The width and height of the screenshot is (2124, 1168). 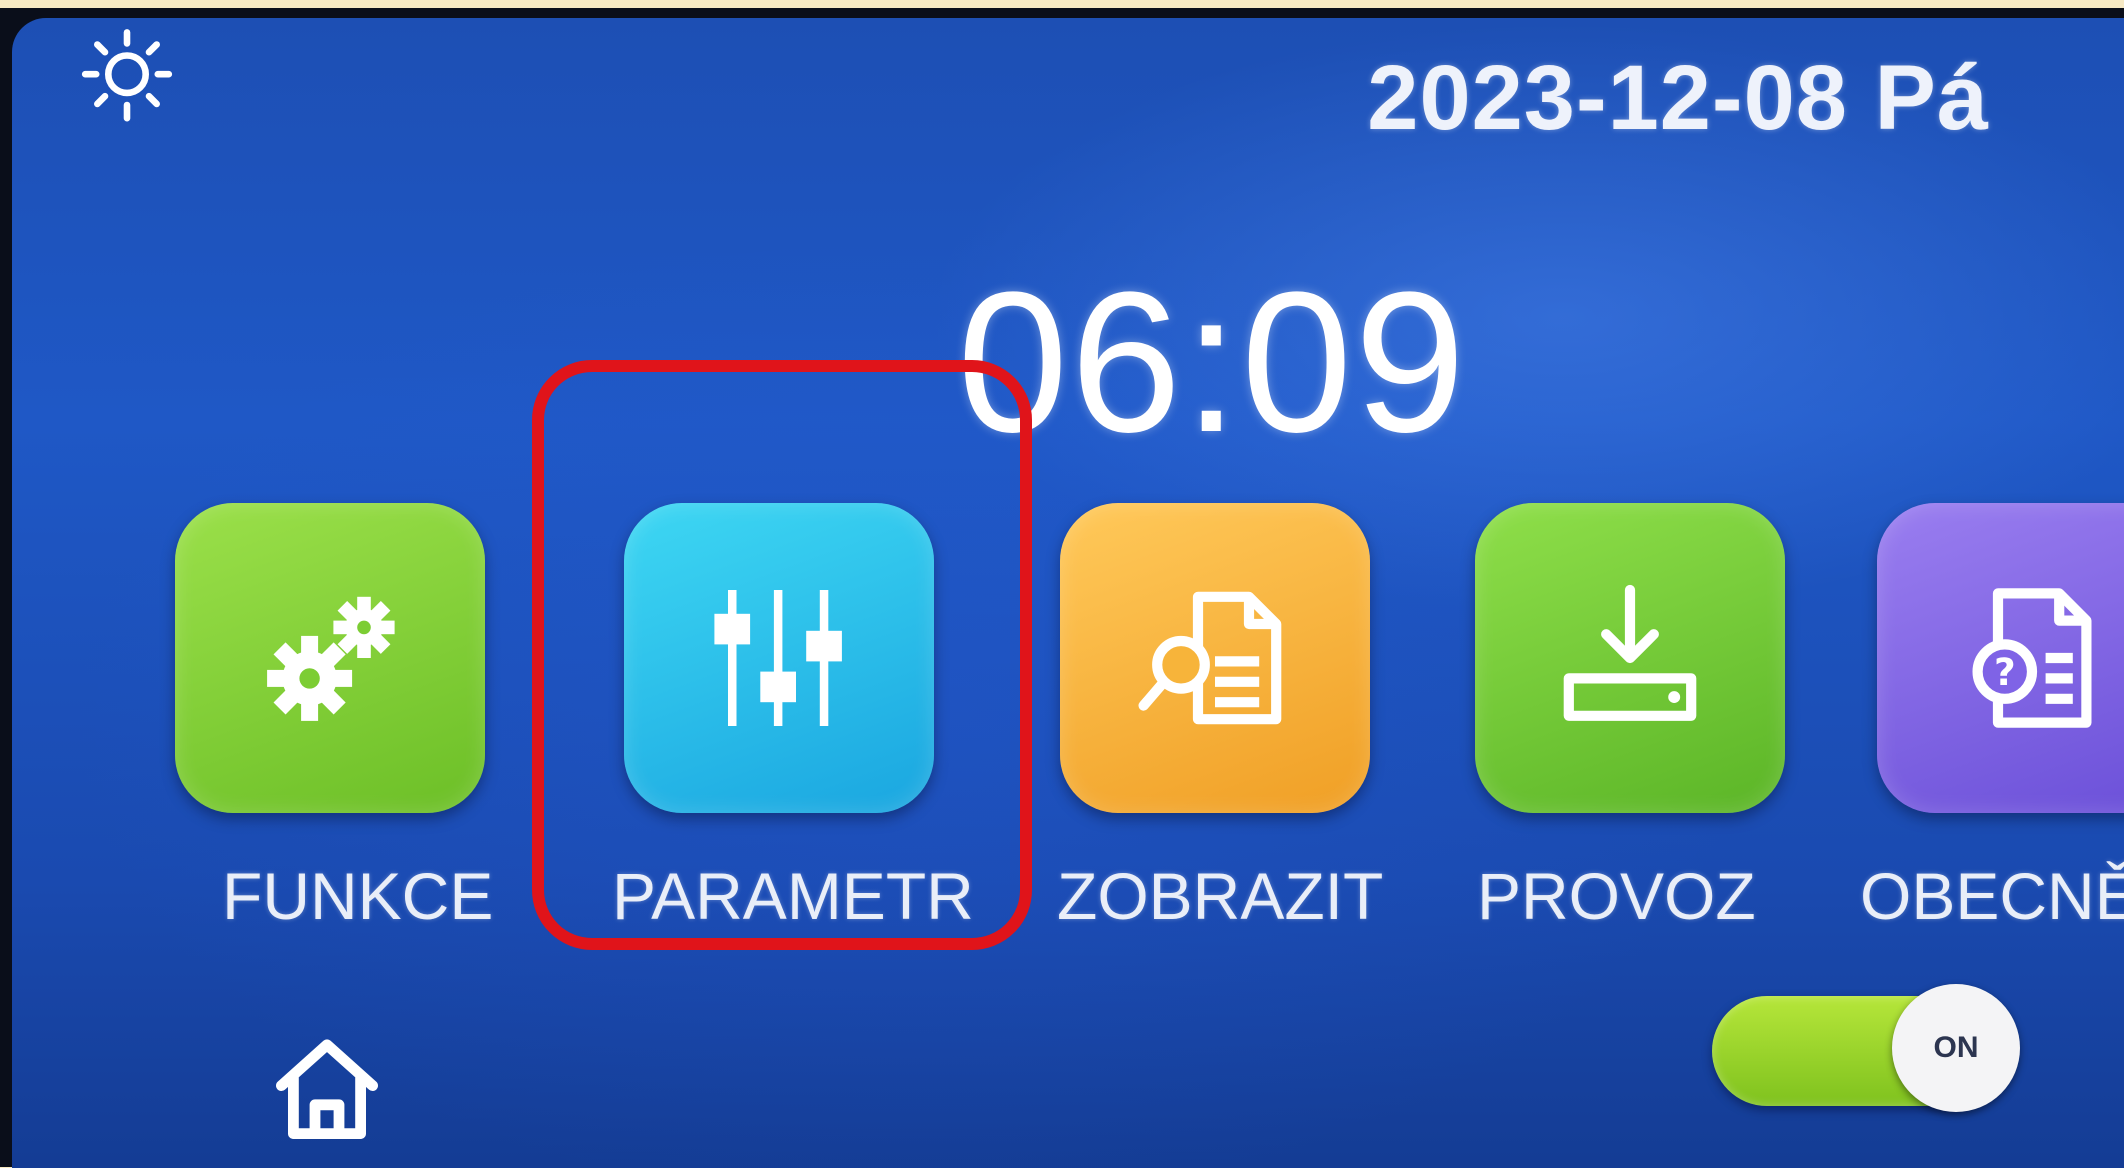 I want to click on zobrazit-tile-button, so click(x=1215, y=658).